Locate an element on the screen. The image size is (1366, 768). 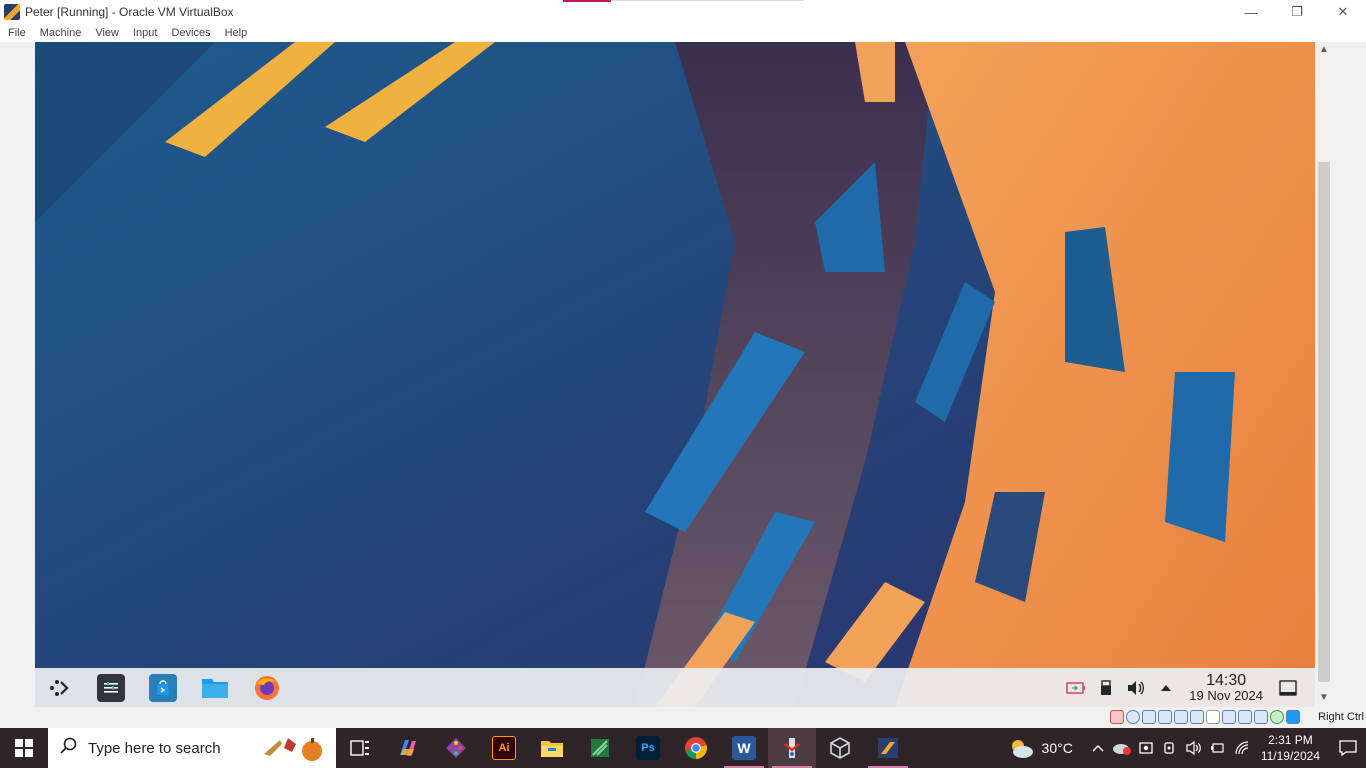
title-accent-bar is located at coordinates (587, 1).